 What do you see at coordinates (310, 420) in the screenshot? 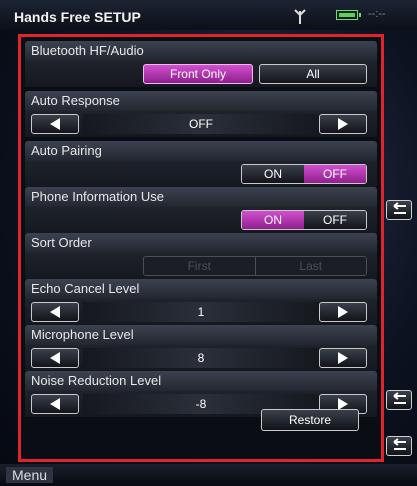
I see `restore-button: Restore` at bounding box center [310, 420].